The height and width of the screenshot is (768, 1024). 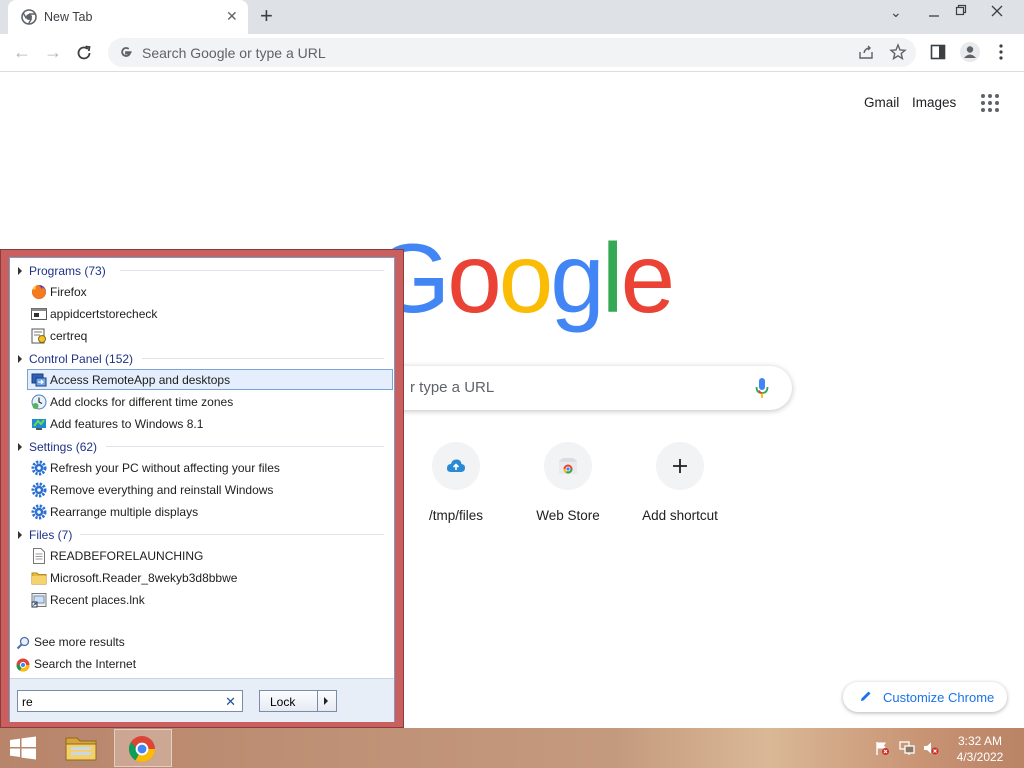 What do you see at coordinates (997, 11) in the screenshot?
I see `close-window-icon` at bounding box center [997, 11].